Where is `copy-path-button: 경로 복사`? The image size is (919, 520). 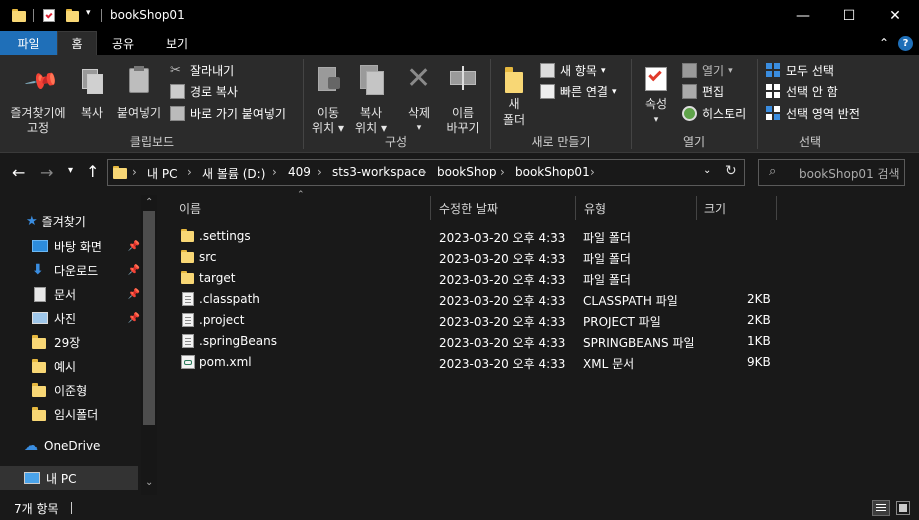
copy-path-button: 경로 복사 is located at coordinates (204, 91).